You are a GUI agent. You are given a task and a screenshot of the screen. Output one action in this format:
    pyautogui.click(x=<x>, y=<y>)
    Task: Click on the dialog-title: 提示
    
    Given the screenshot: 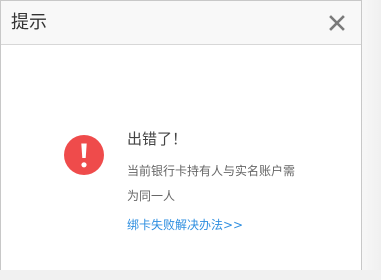 What is the action you would take?
    pyautogui.click(x=29, y=22)
    